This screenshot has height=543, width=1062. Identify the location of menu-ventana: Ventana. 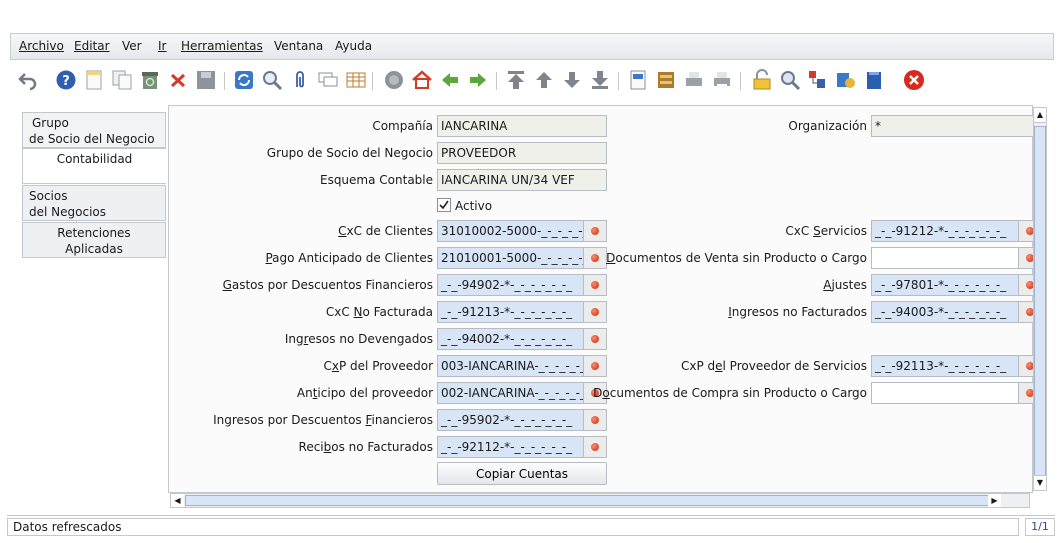
(298, 46).